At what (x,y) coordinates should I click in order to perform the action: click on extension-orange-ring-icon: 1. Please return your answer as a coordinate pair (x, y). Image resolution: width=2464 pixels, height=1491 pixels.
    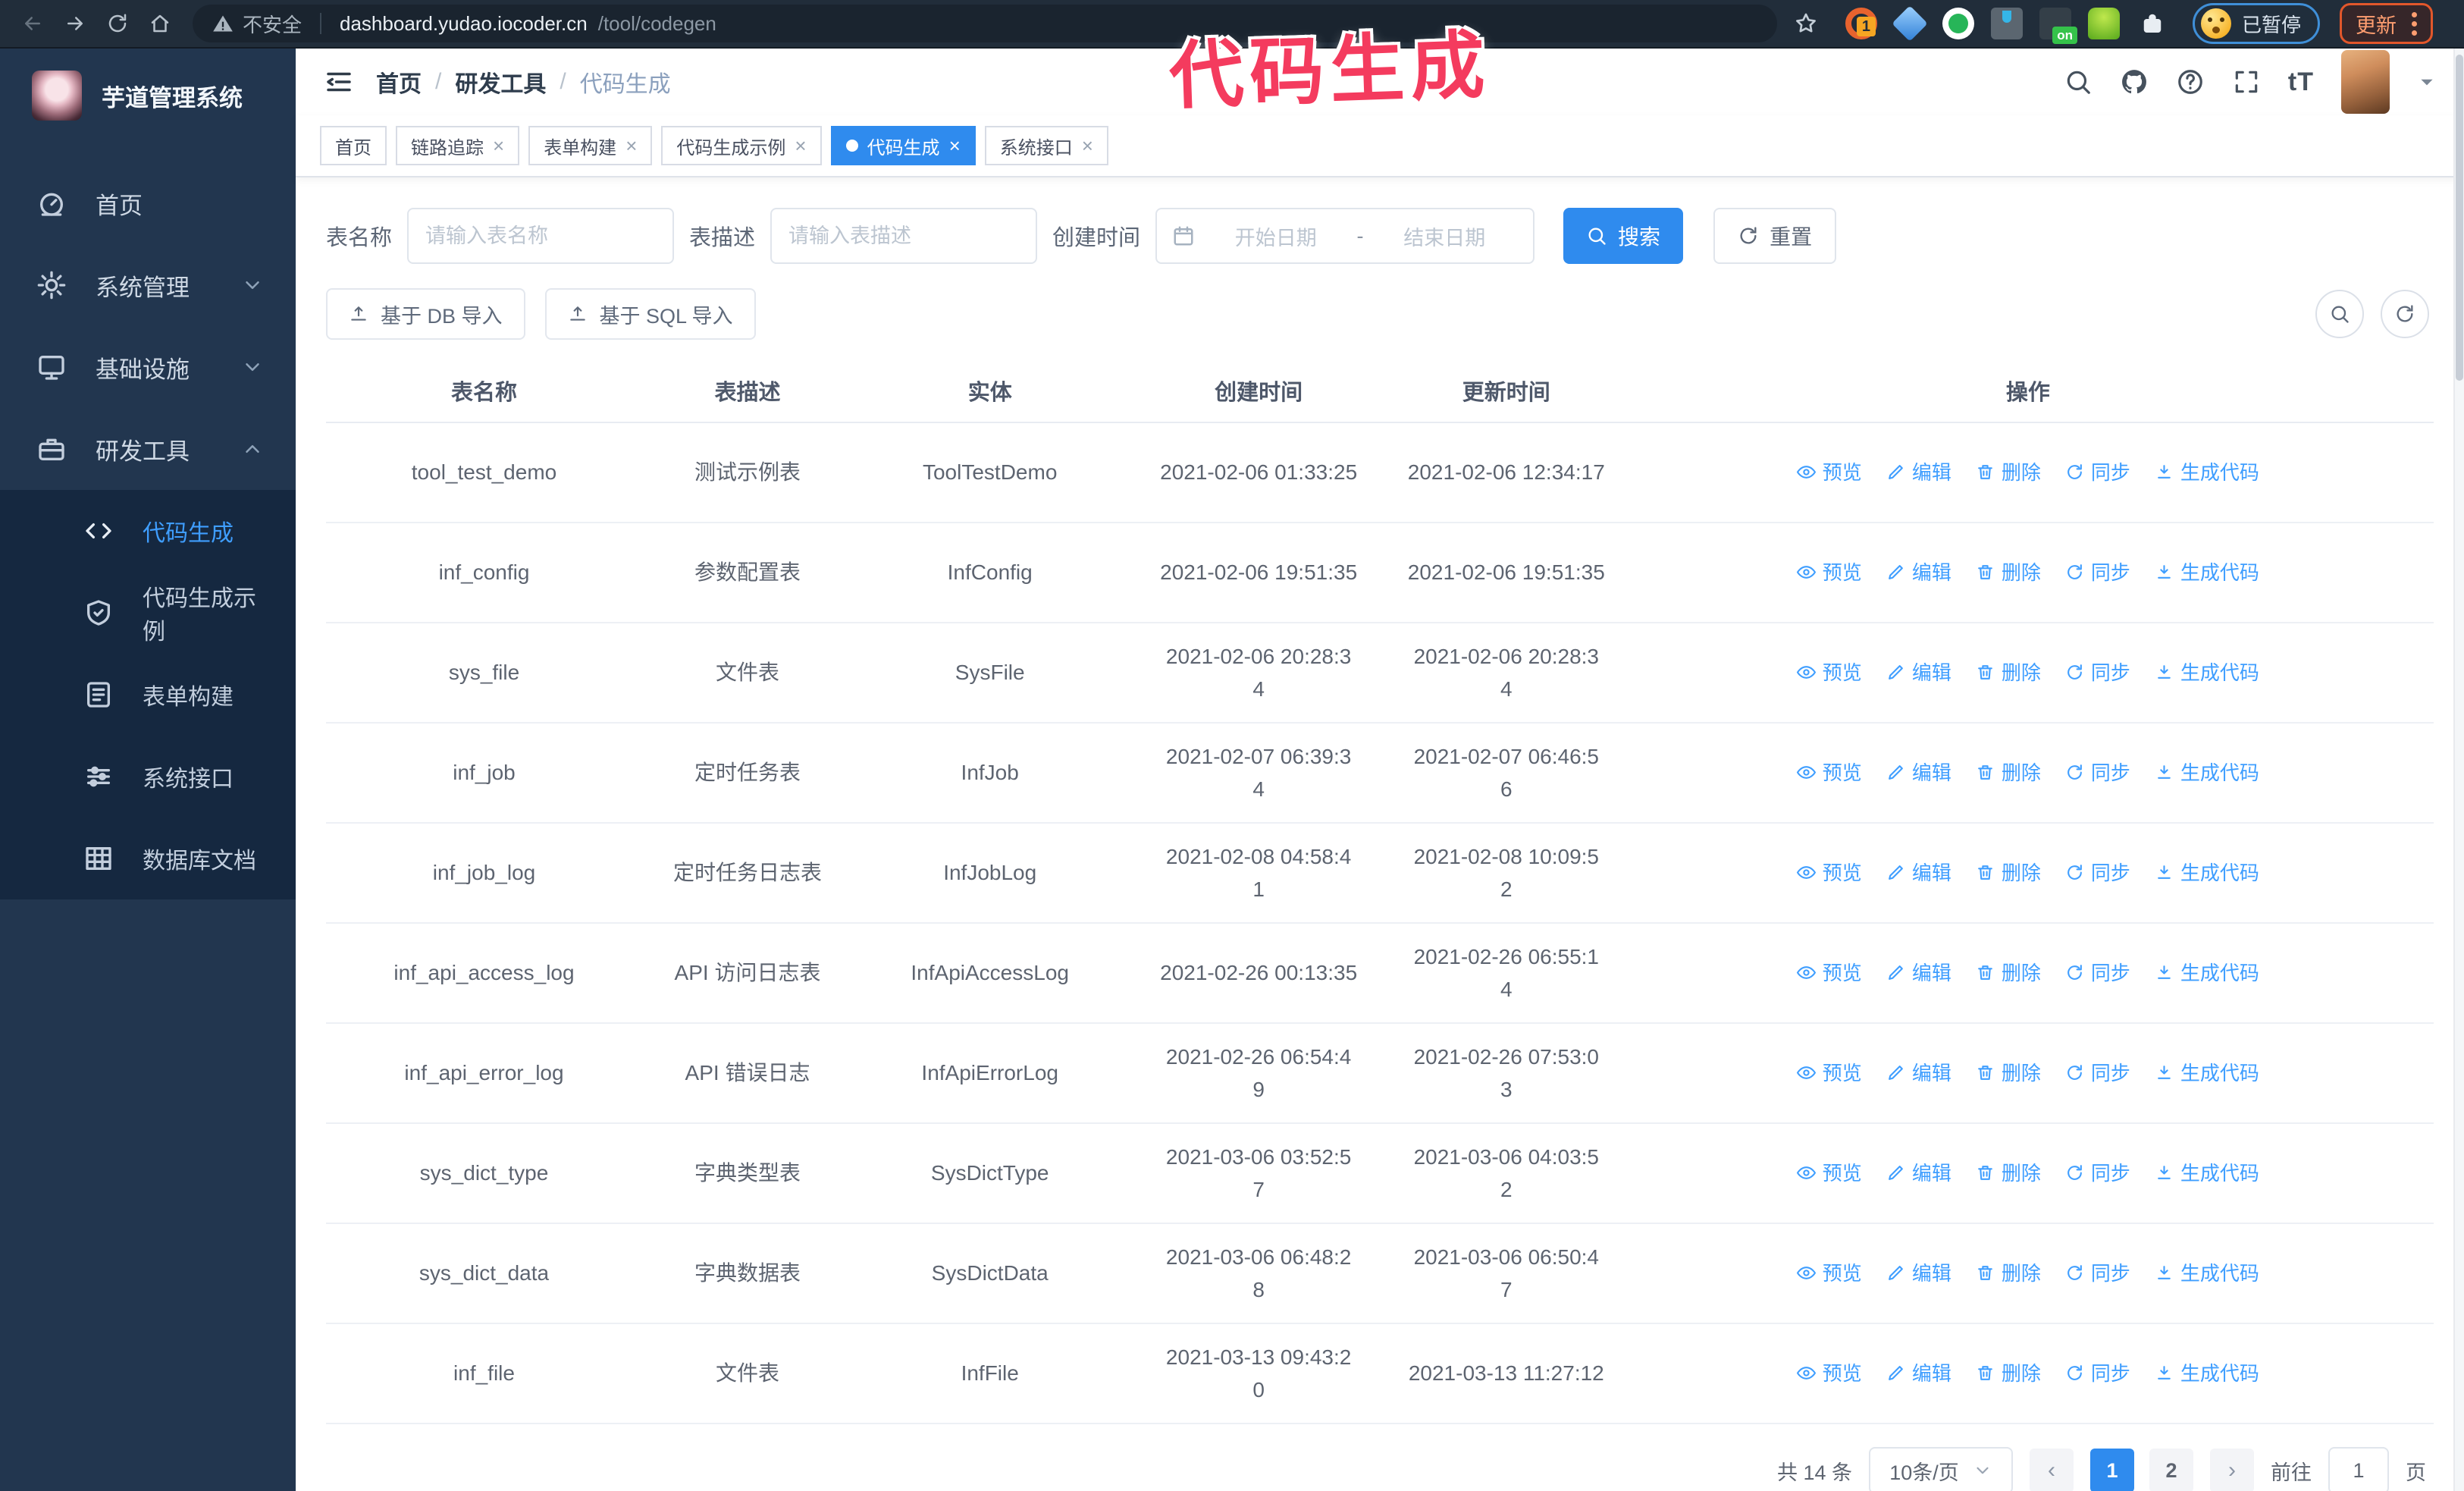
    Looking at the image, I should click on (1861, 23).